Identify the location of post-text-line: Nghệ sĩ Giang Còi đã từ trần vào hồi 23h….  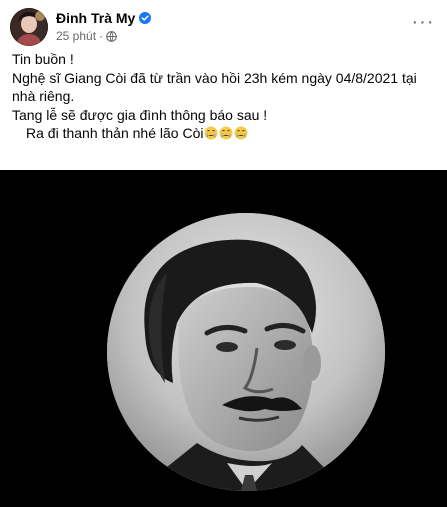
(214, 87).